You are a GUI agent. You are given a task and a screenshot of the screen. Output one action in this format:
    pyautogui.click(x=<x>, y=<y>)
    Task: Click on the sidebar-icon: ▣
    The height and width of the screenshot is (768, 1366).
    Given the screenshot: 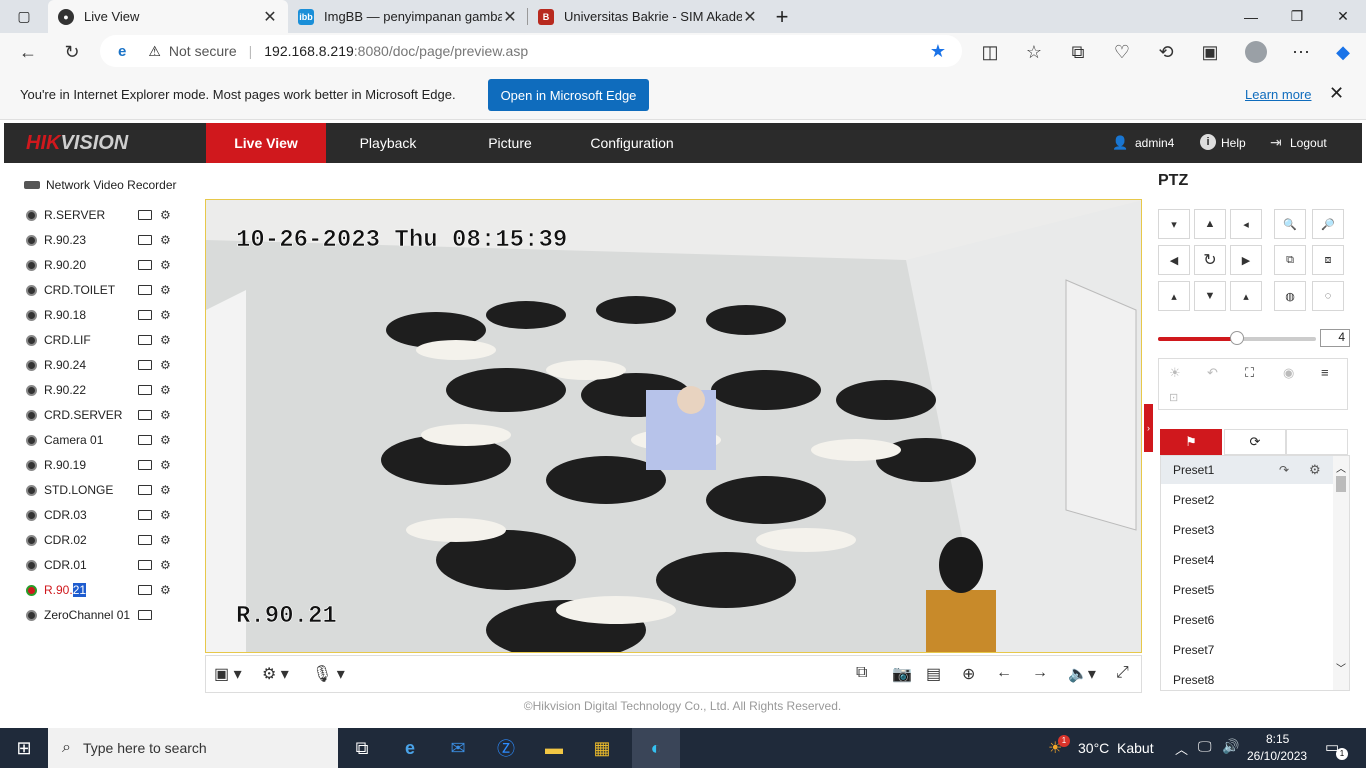 What is the action you would take?
    pyautogui.click(x=1210, y=52)
    